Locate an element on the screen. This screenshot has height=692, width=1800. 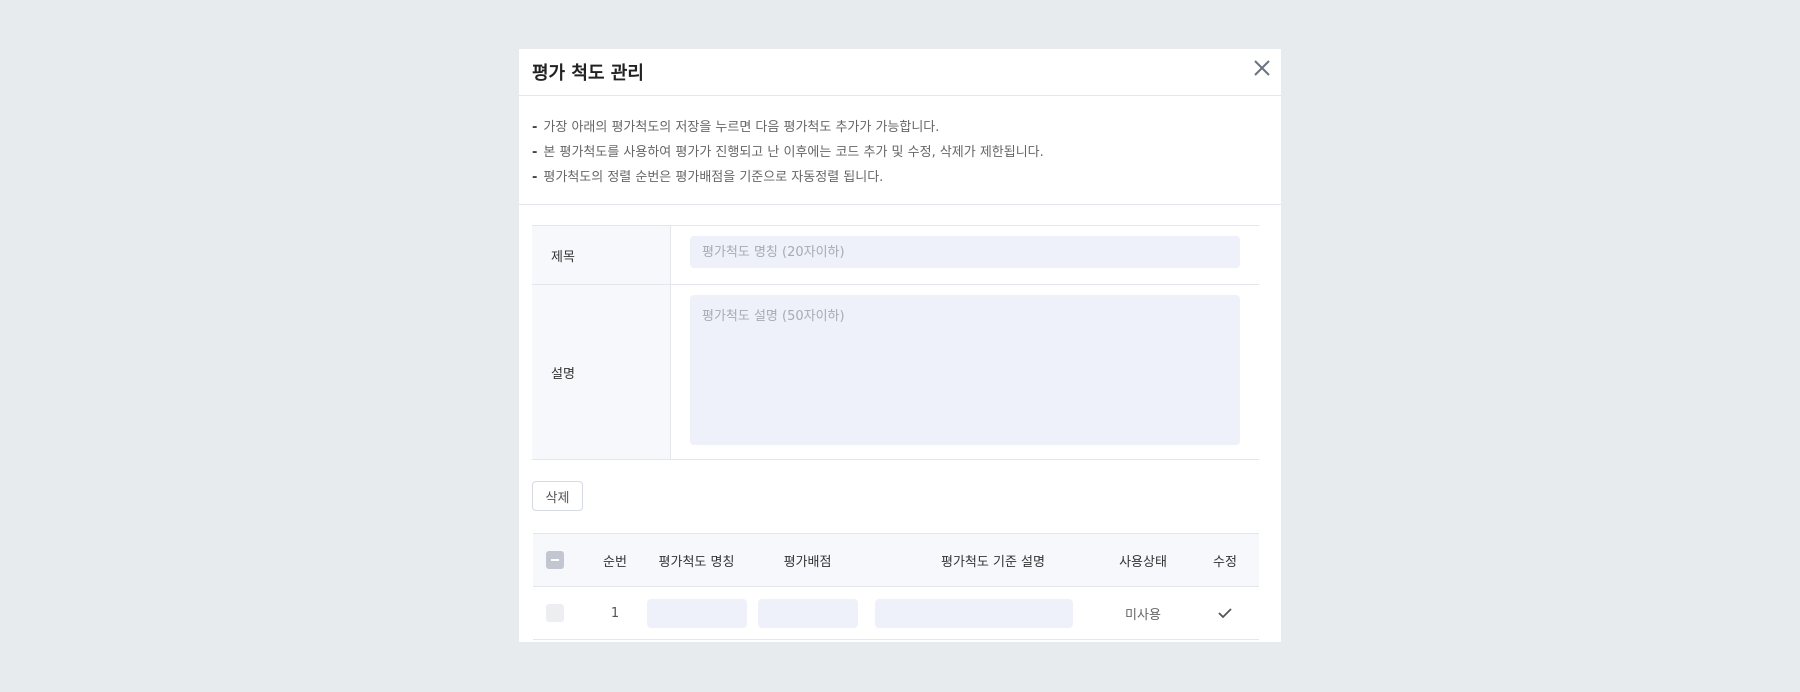
form-row-desc: 설명 is located at coordinates (895, 372).